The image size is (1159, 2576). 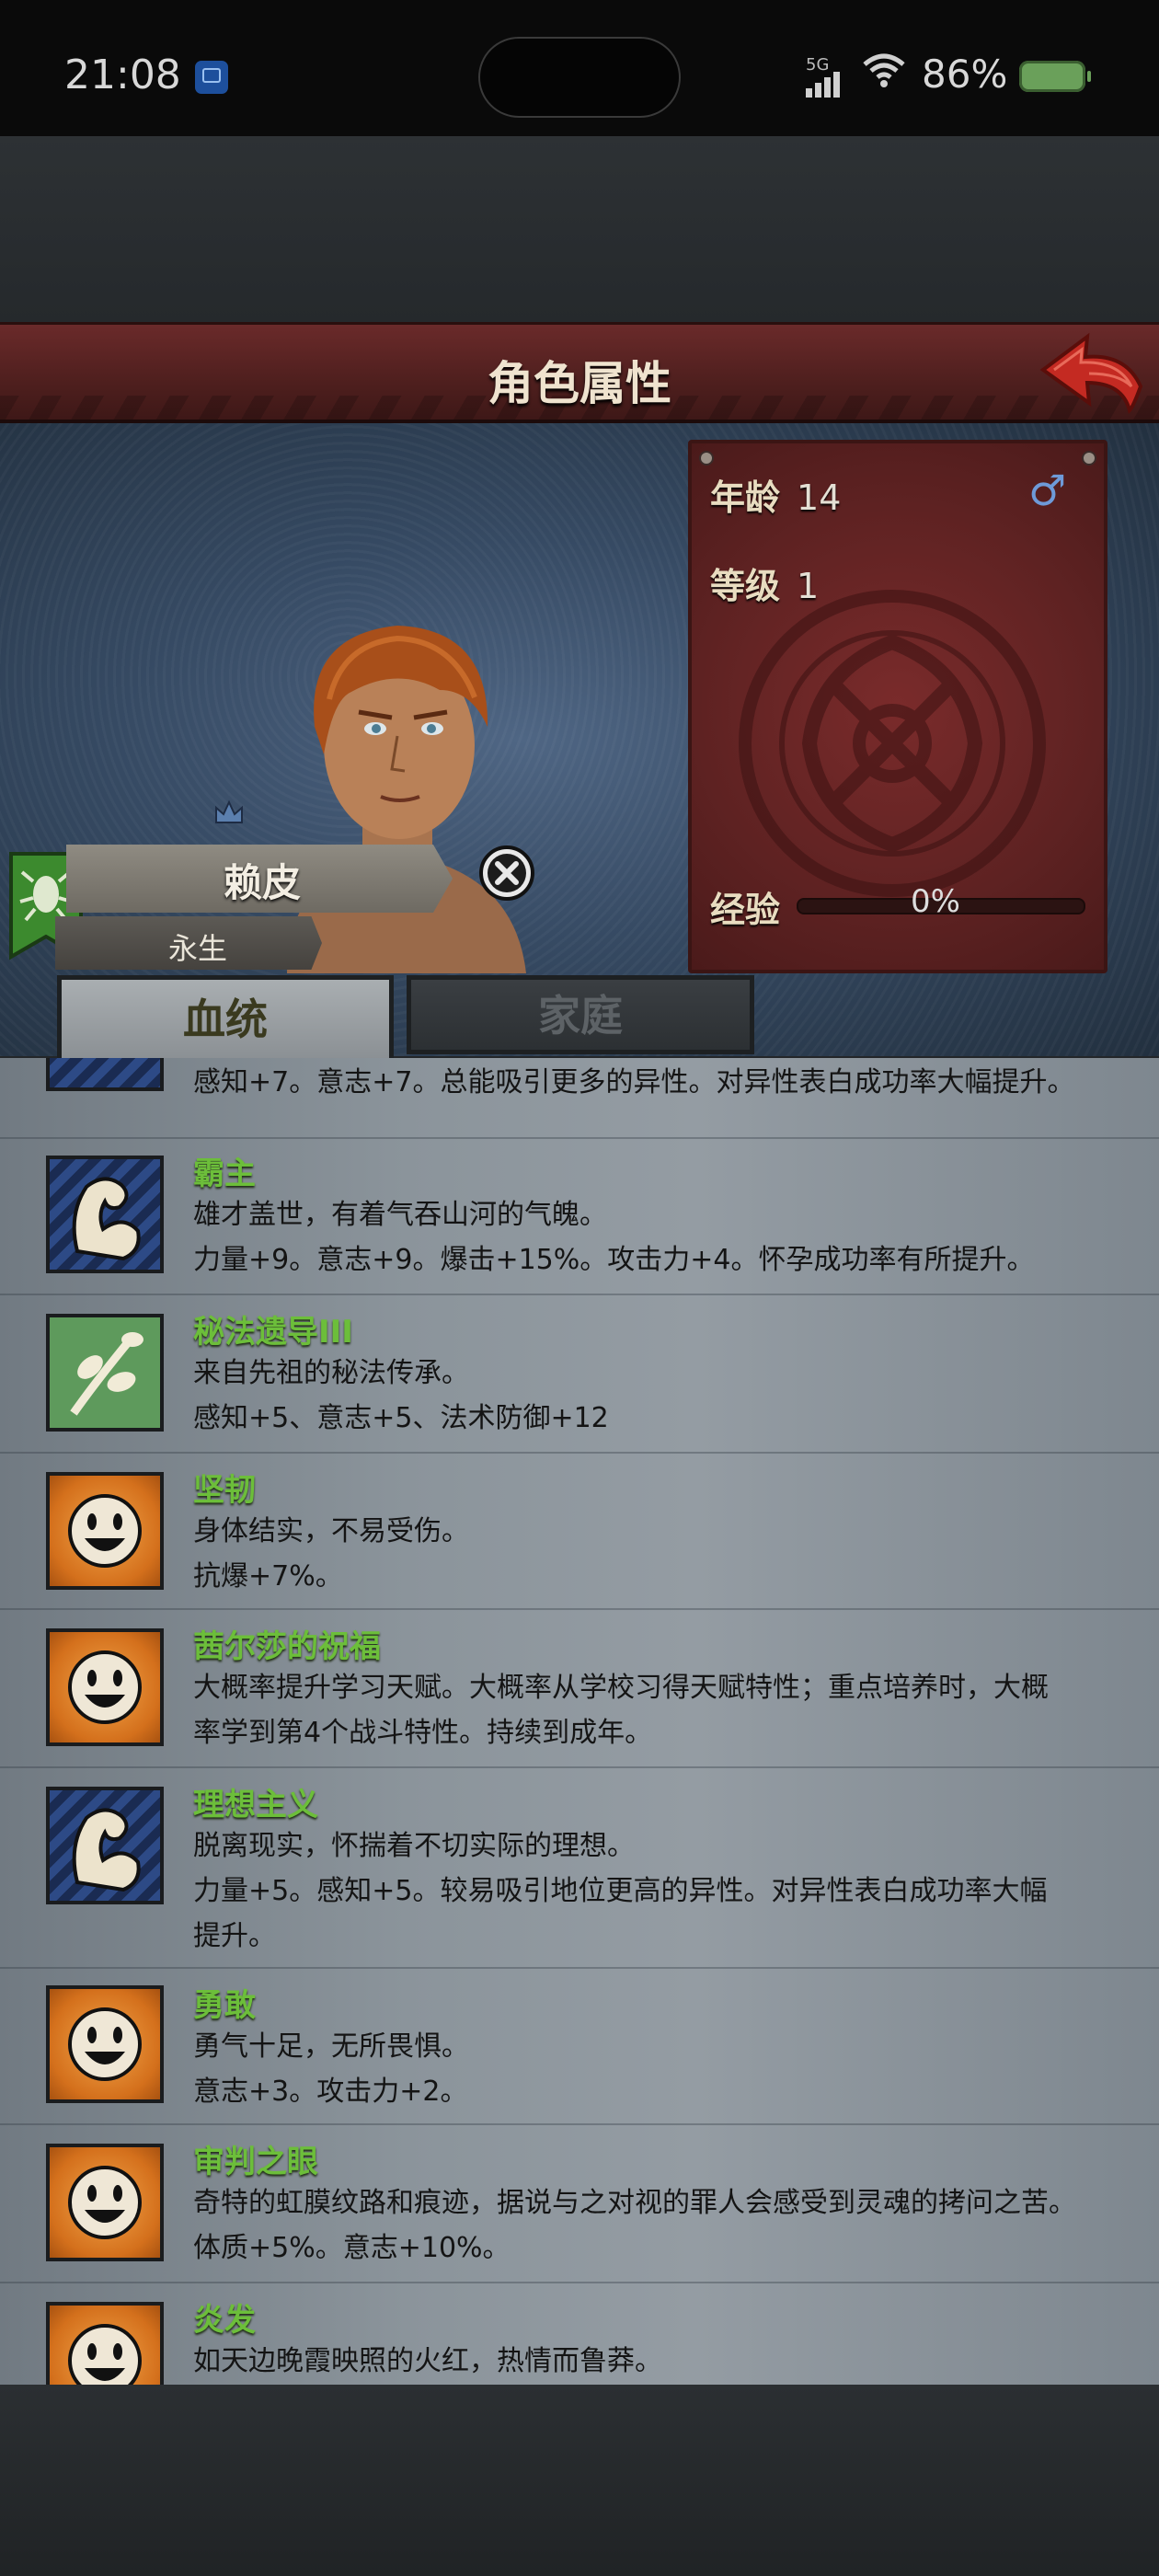 I want to click on trait-line: 提升。, so click(x=234, y=1936).